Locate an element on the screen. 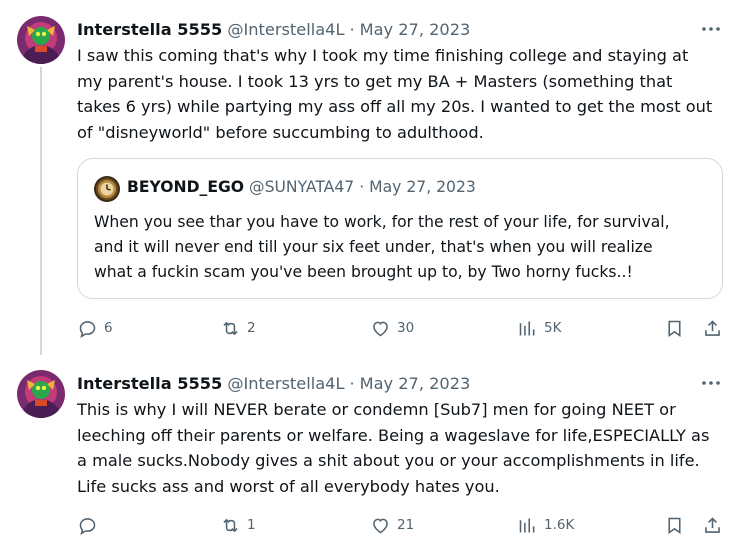  quote-author-avatar is located at coordinates (107, 189).